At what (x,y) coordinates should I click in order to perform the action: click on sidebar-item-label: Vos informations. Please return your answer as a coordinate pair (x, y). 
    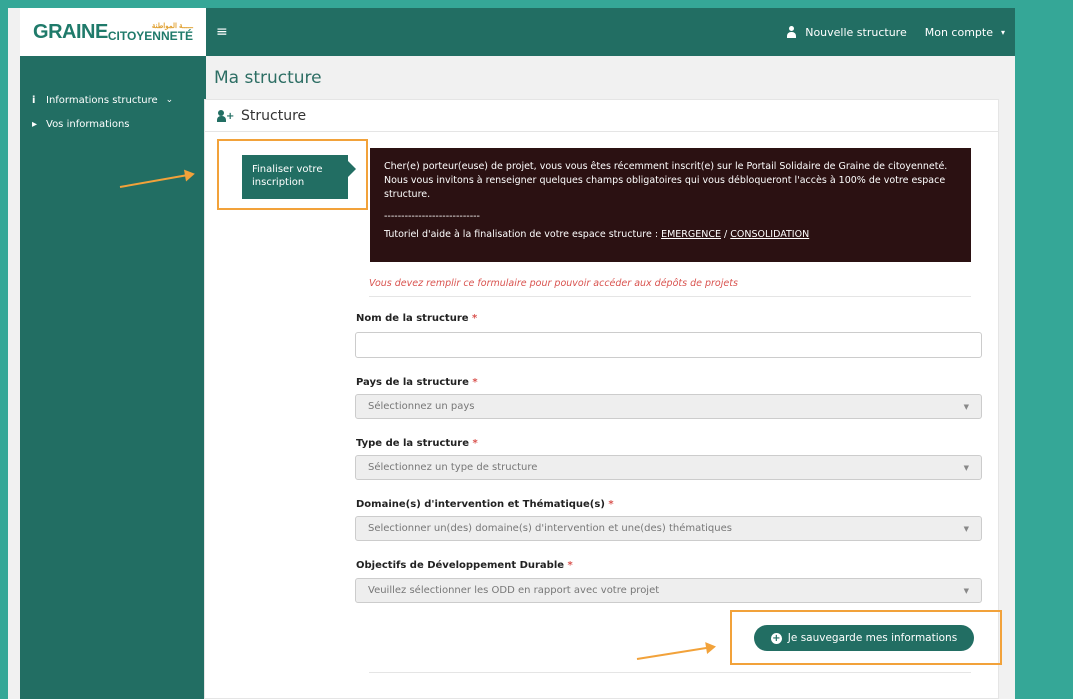
    Looking at the image, I should click on (88, 124).